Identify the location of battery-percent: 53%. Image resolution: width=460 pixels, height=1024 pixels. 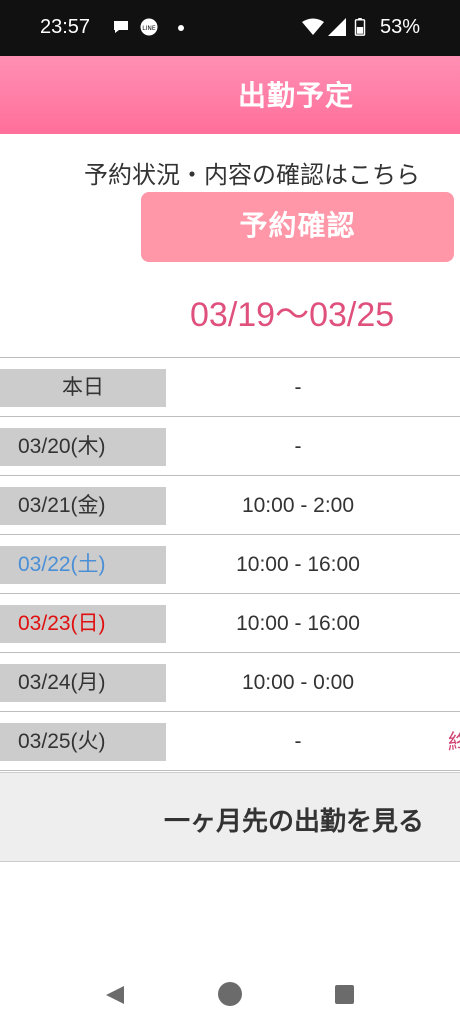
(399, 27).